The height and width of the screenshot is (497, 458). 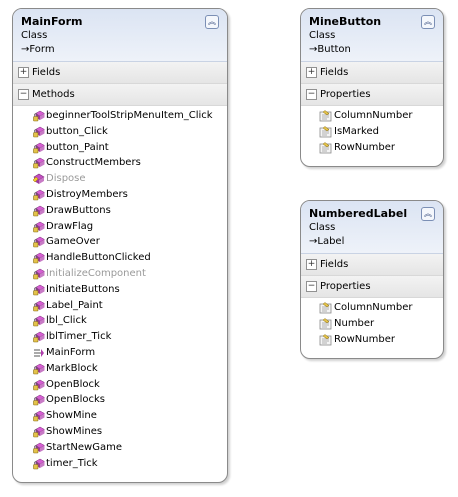 What do you see at coordinates (74, 305) in the screenshot?
I see `method-name: Label_Paint` at bounding box center [74, 305].